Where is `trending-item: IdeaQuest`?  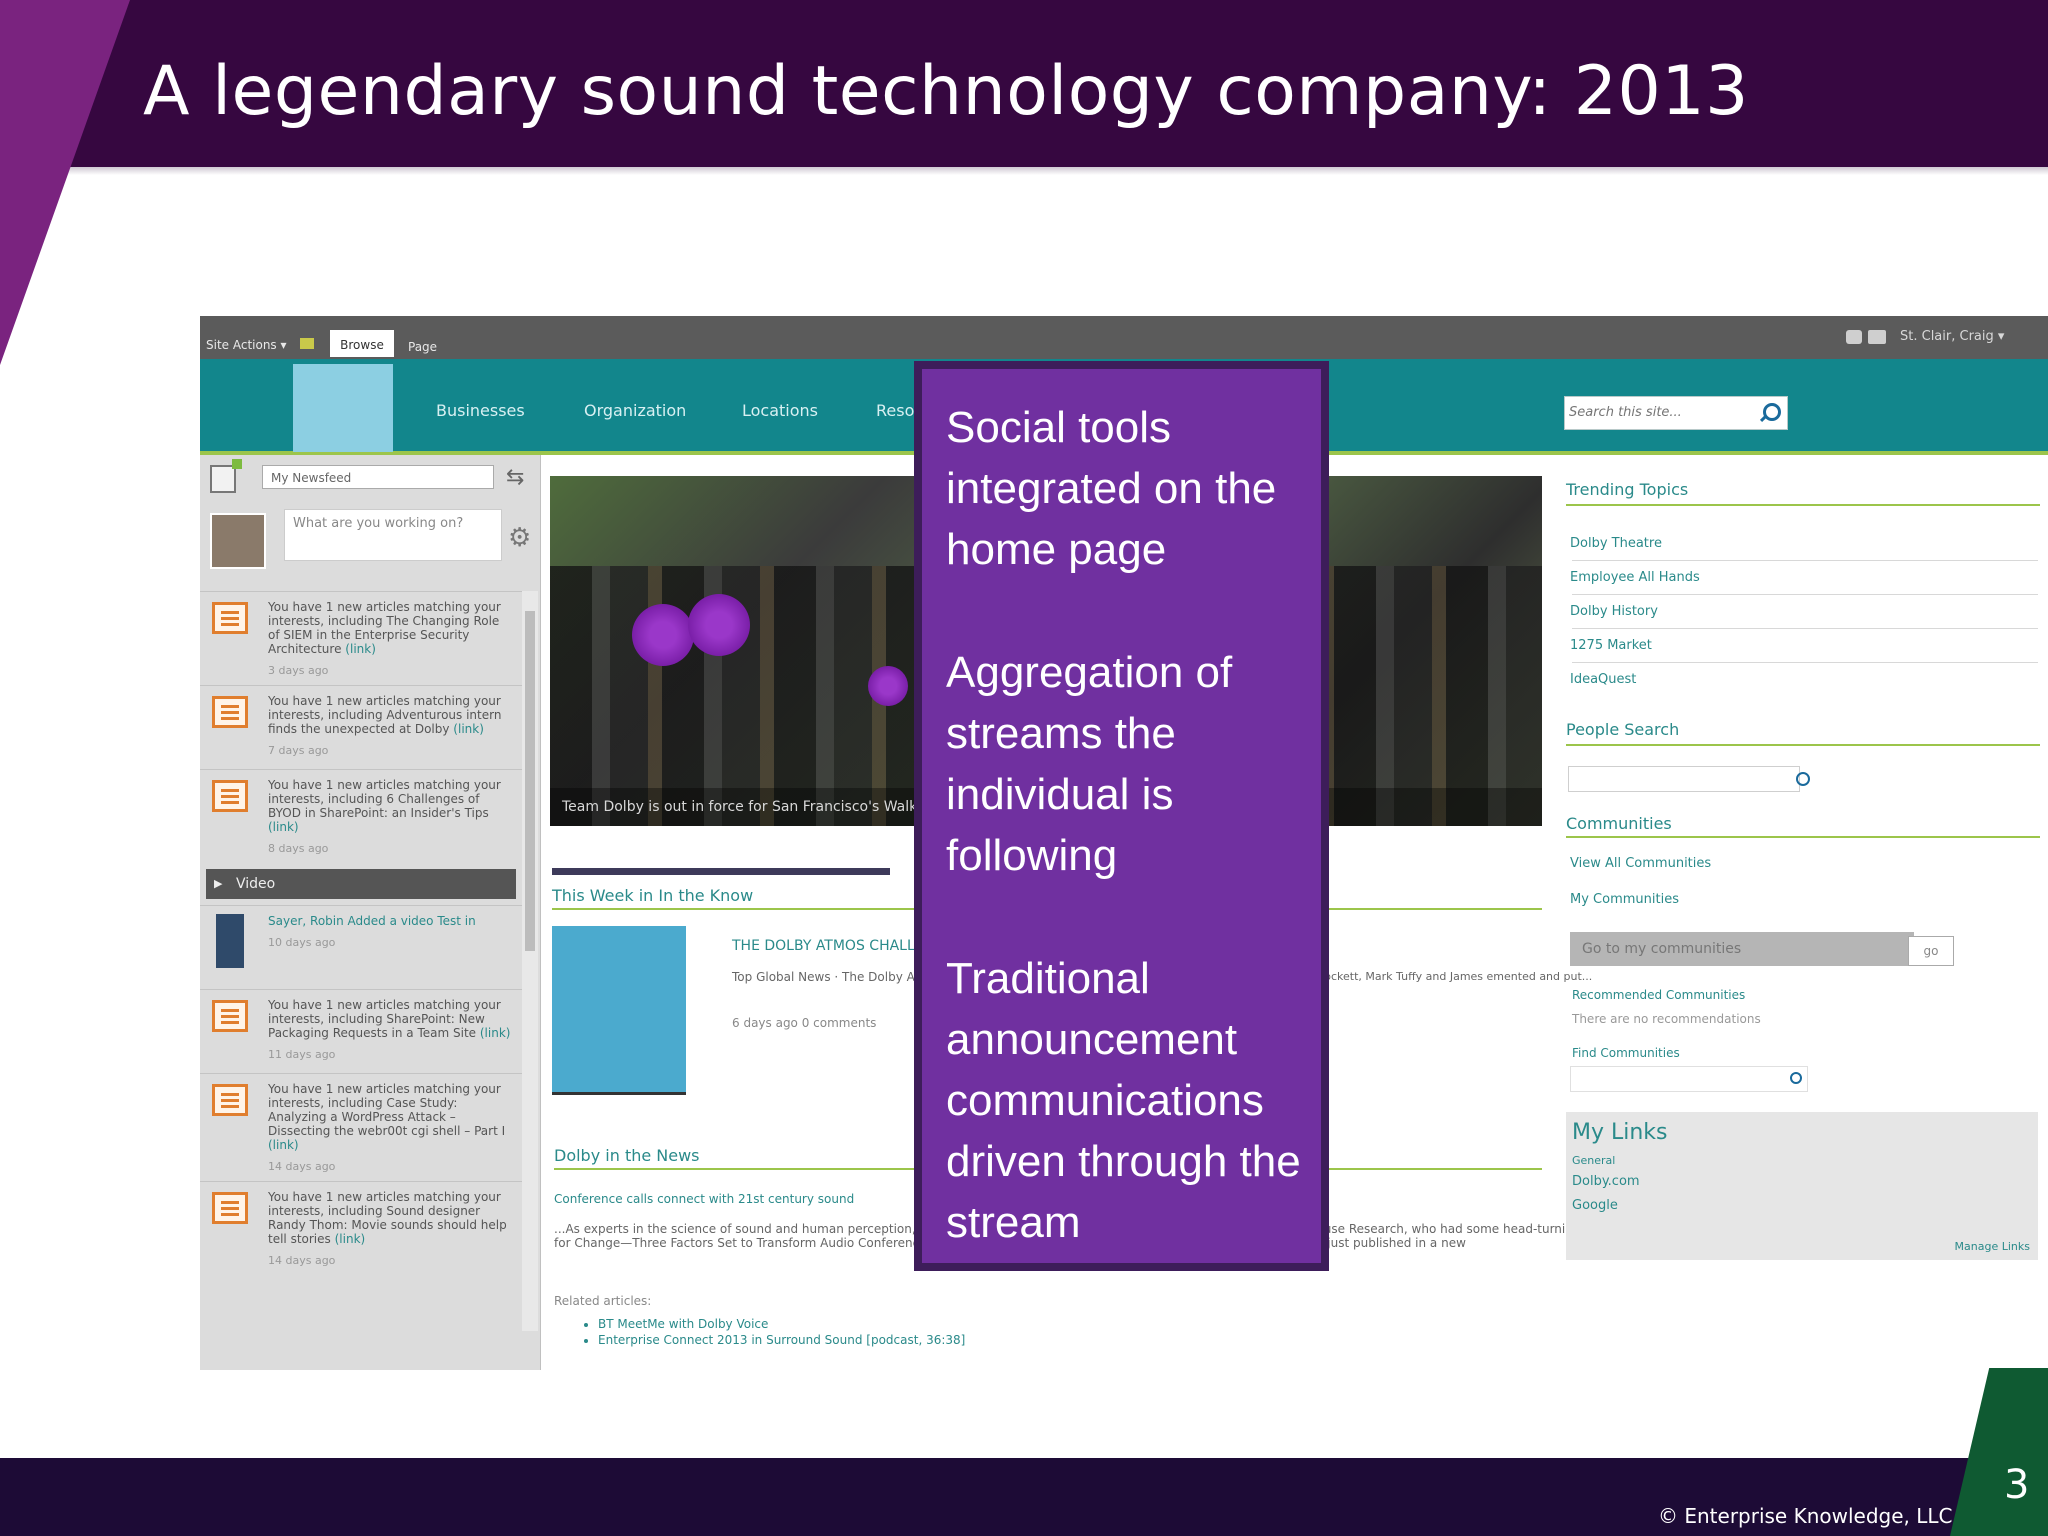 trending-item: IdeaQuest is located at coordinates (1603, 679).